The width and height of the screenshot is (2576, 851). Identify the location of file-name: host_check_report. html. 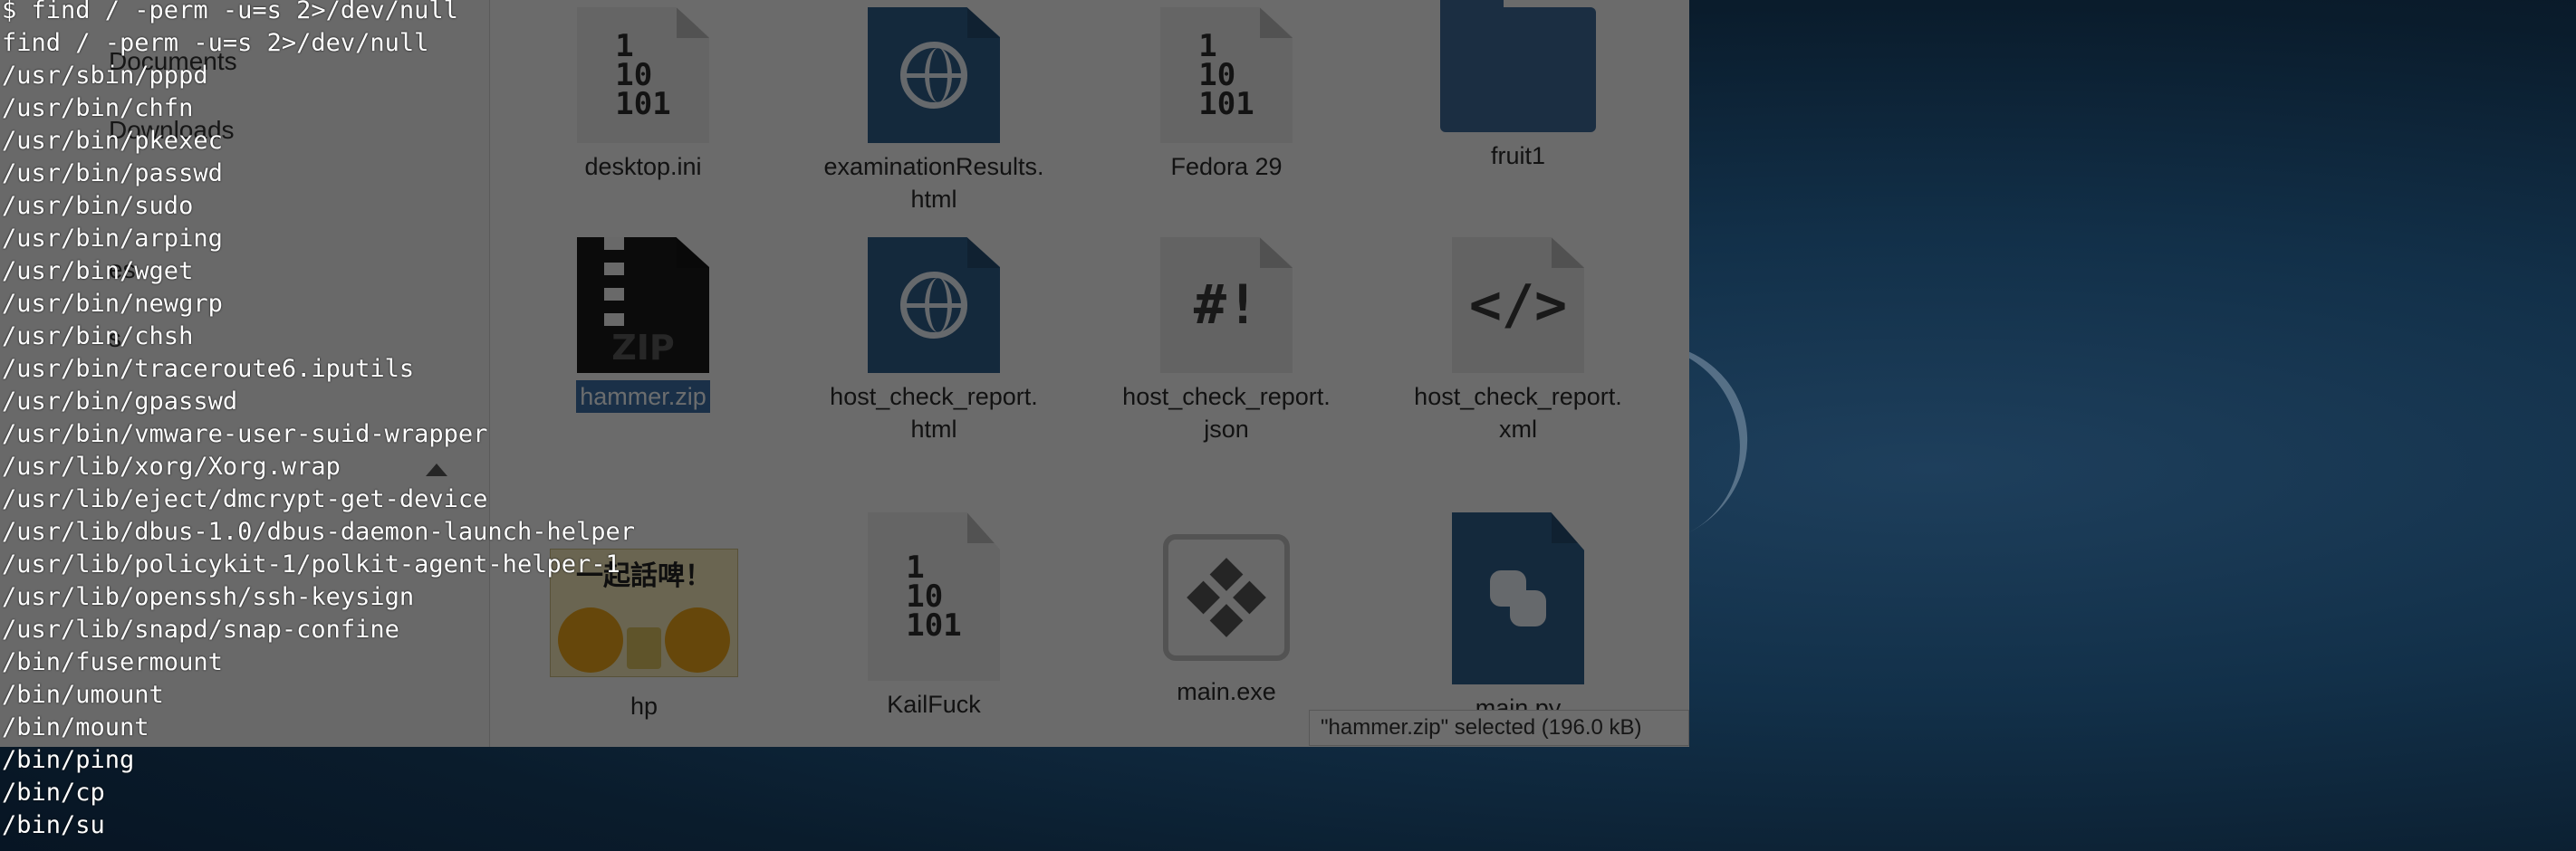
(934, 413).